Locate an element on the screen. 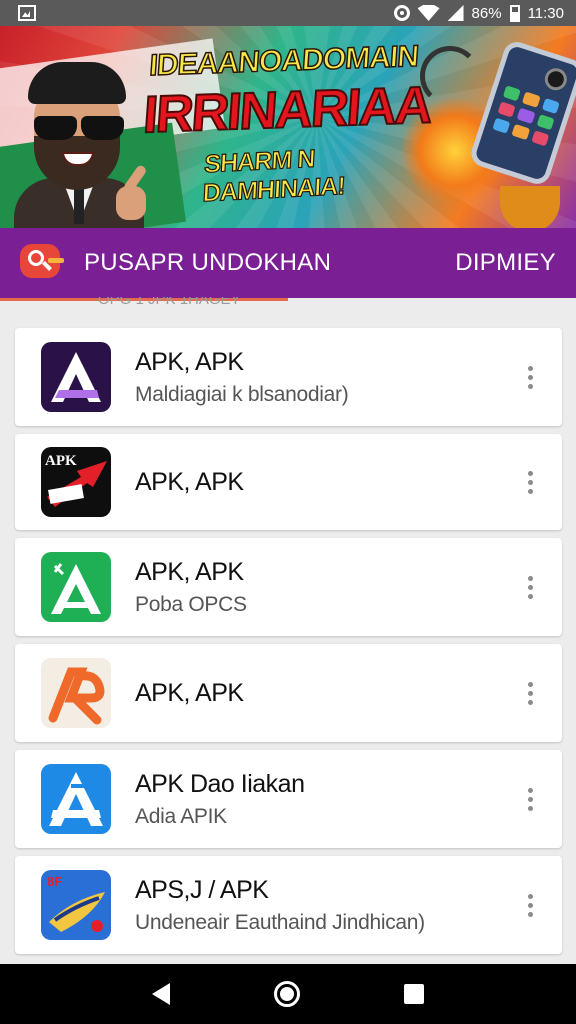 This screenshot has height=1024, width=576. faded-caption: OPG 1 JPK 1HAGEY is located at coordinates (169, 302).